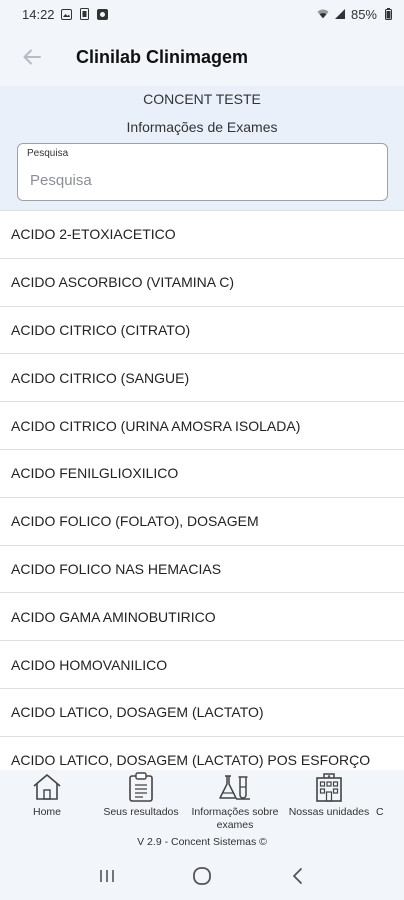 This screenshot has height=900, width=404. Describe the element at coordinates (386, 787) in the screenshot. I see `more-icon` at that location.